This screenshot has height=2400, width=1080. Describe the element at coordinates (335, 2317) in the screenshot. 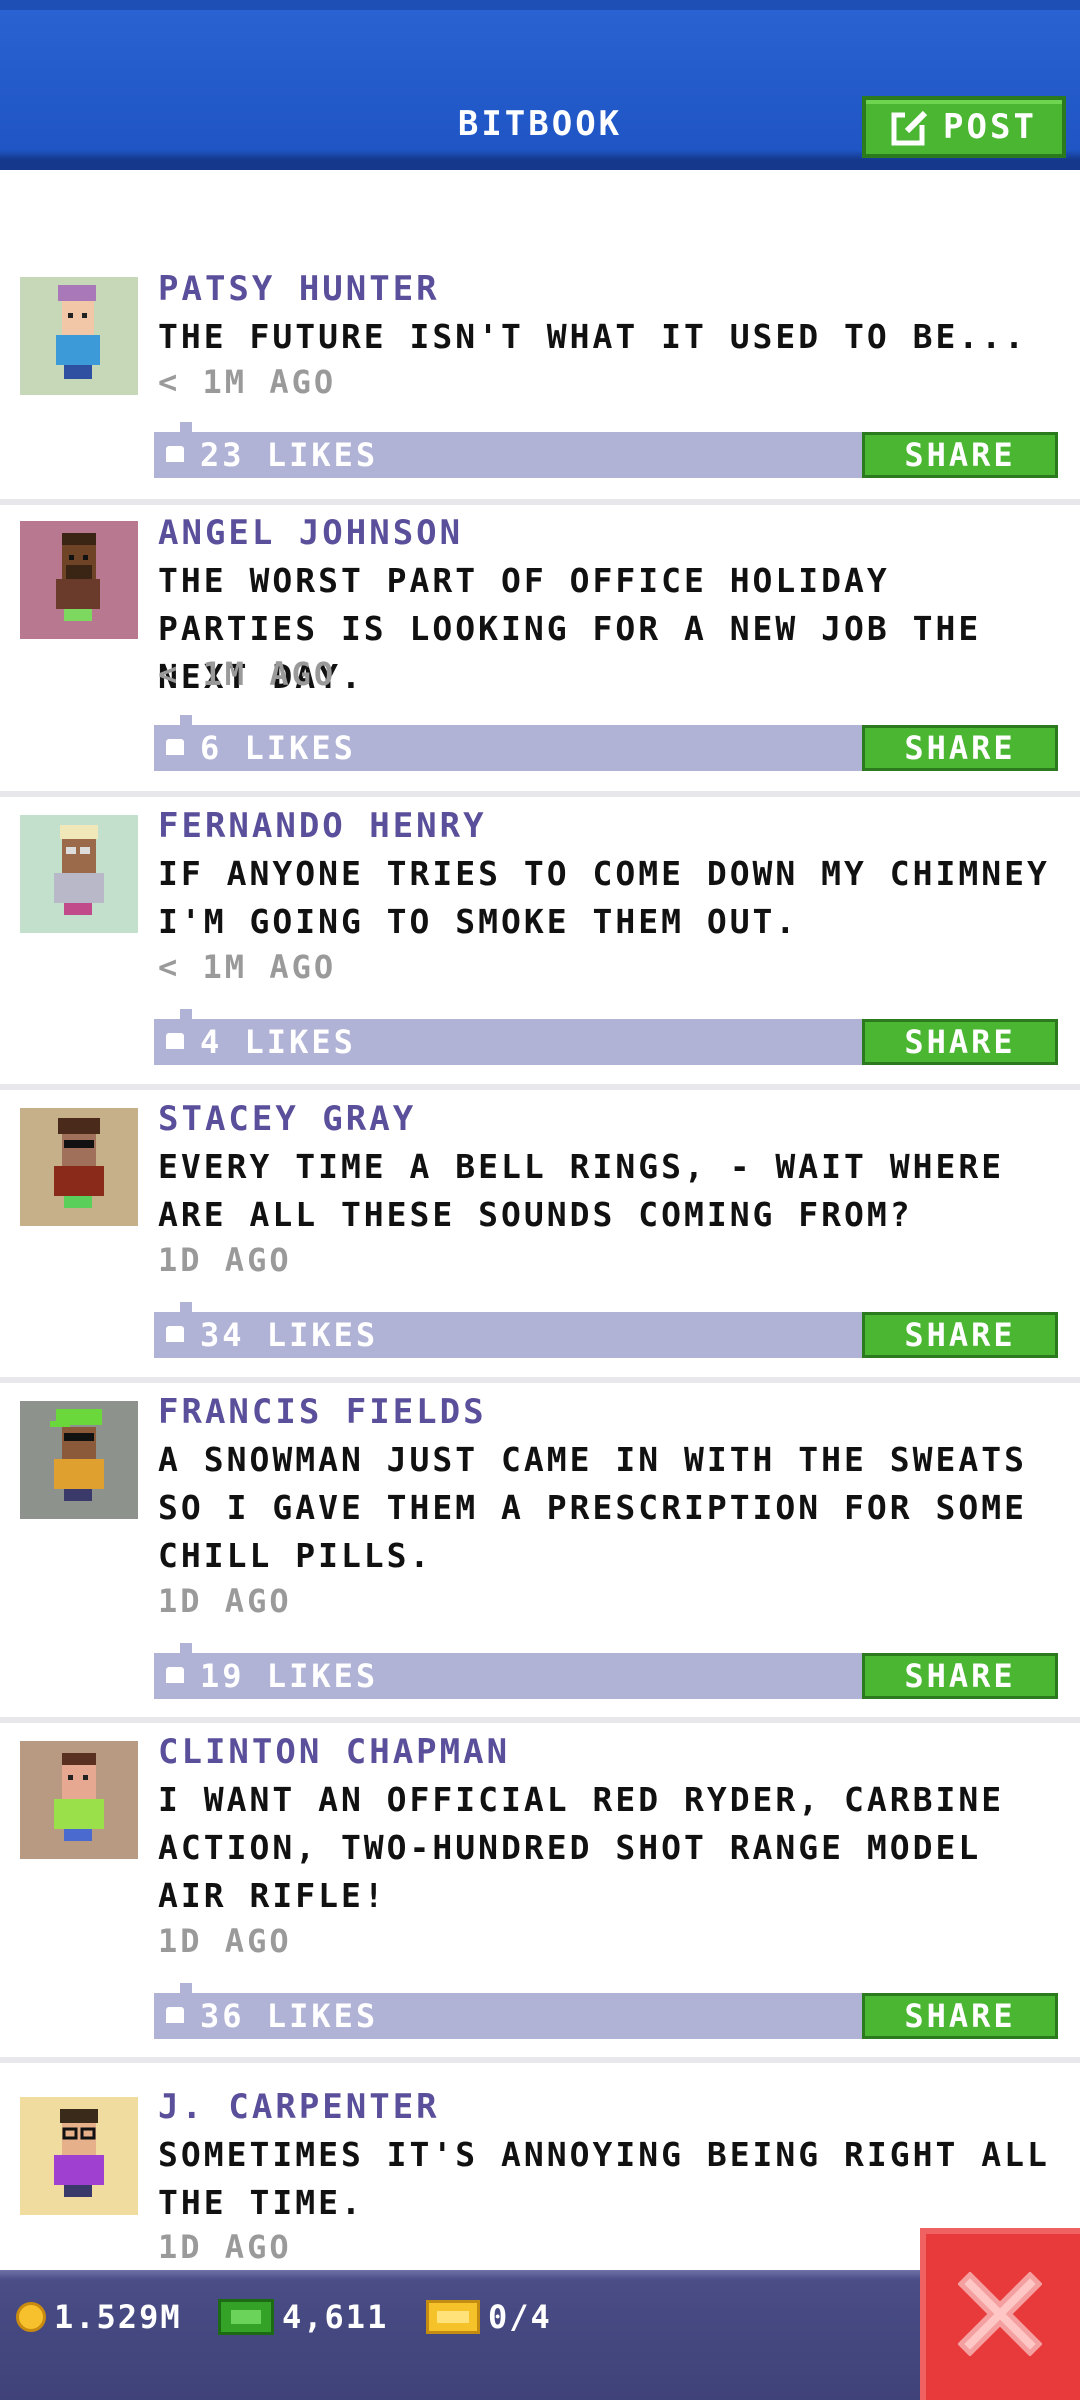

I see `bux-amount: 4,611` at that location.